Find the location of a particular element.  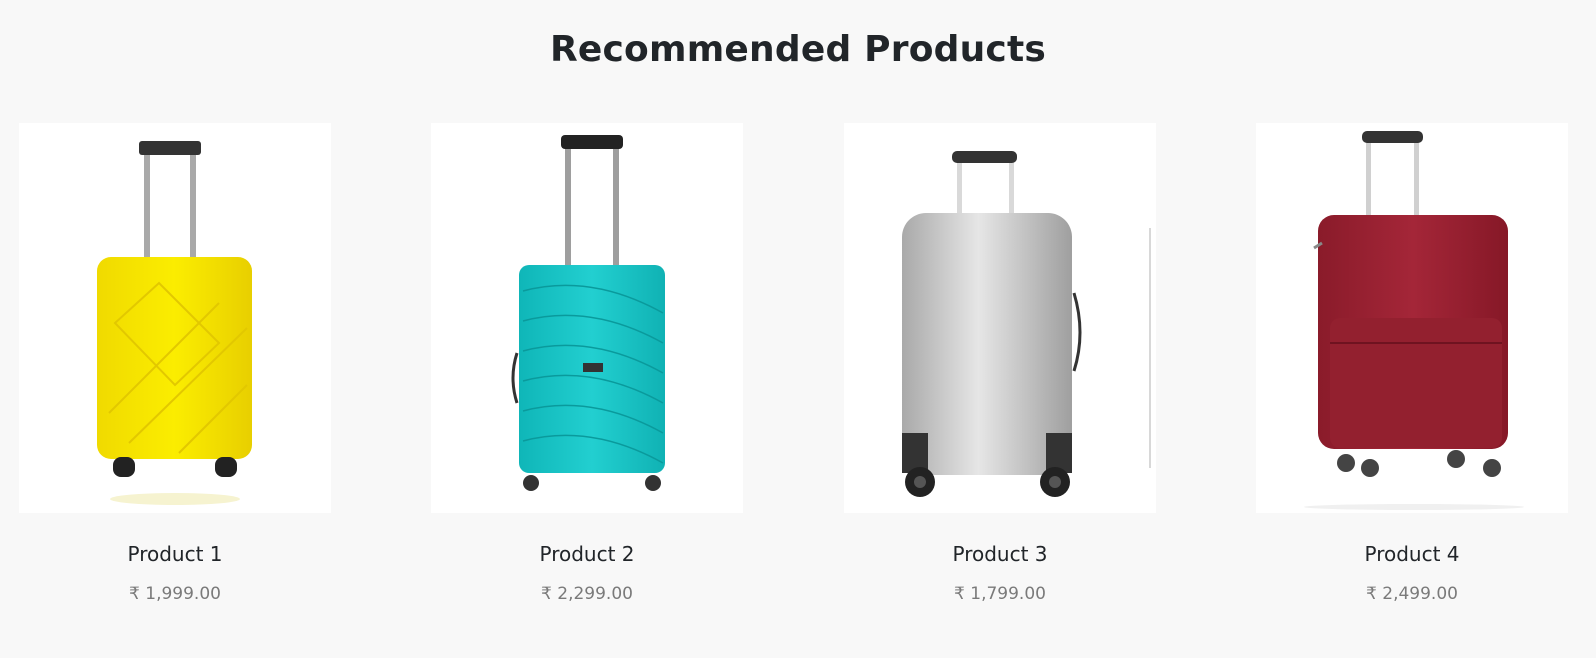

silver-suitcase-icon is located at coordinates (1026, 324).